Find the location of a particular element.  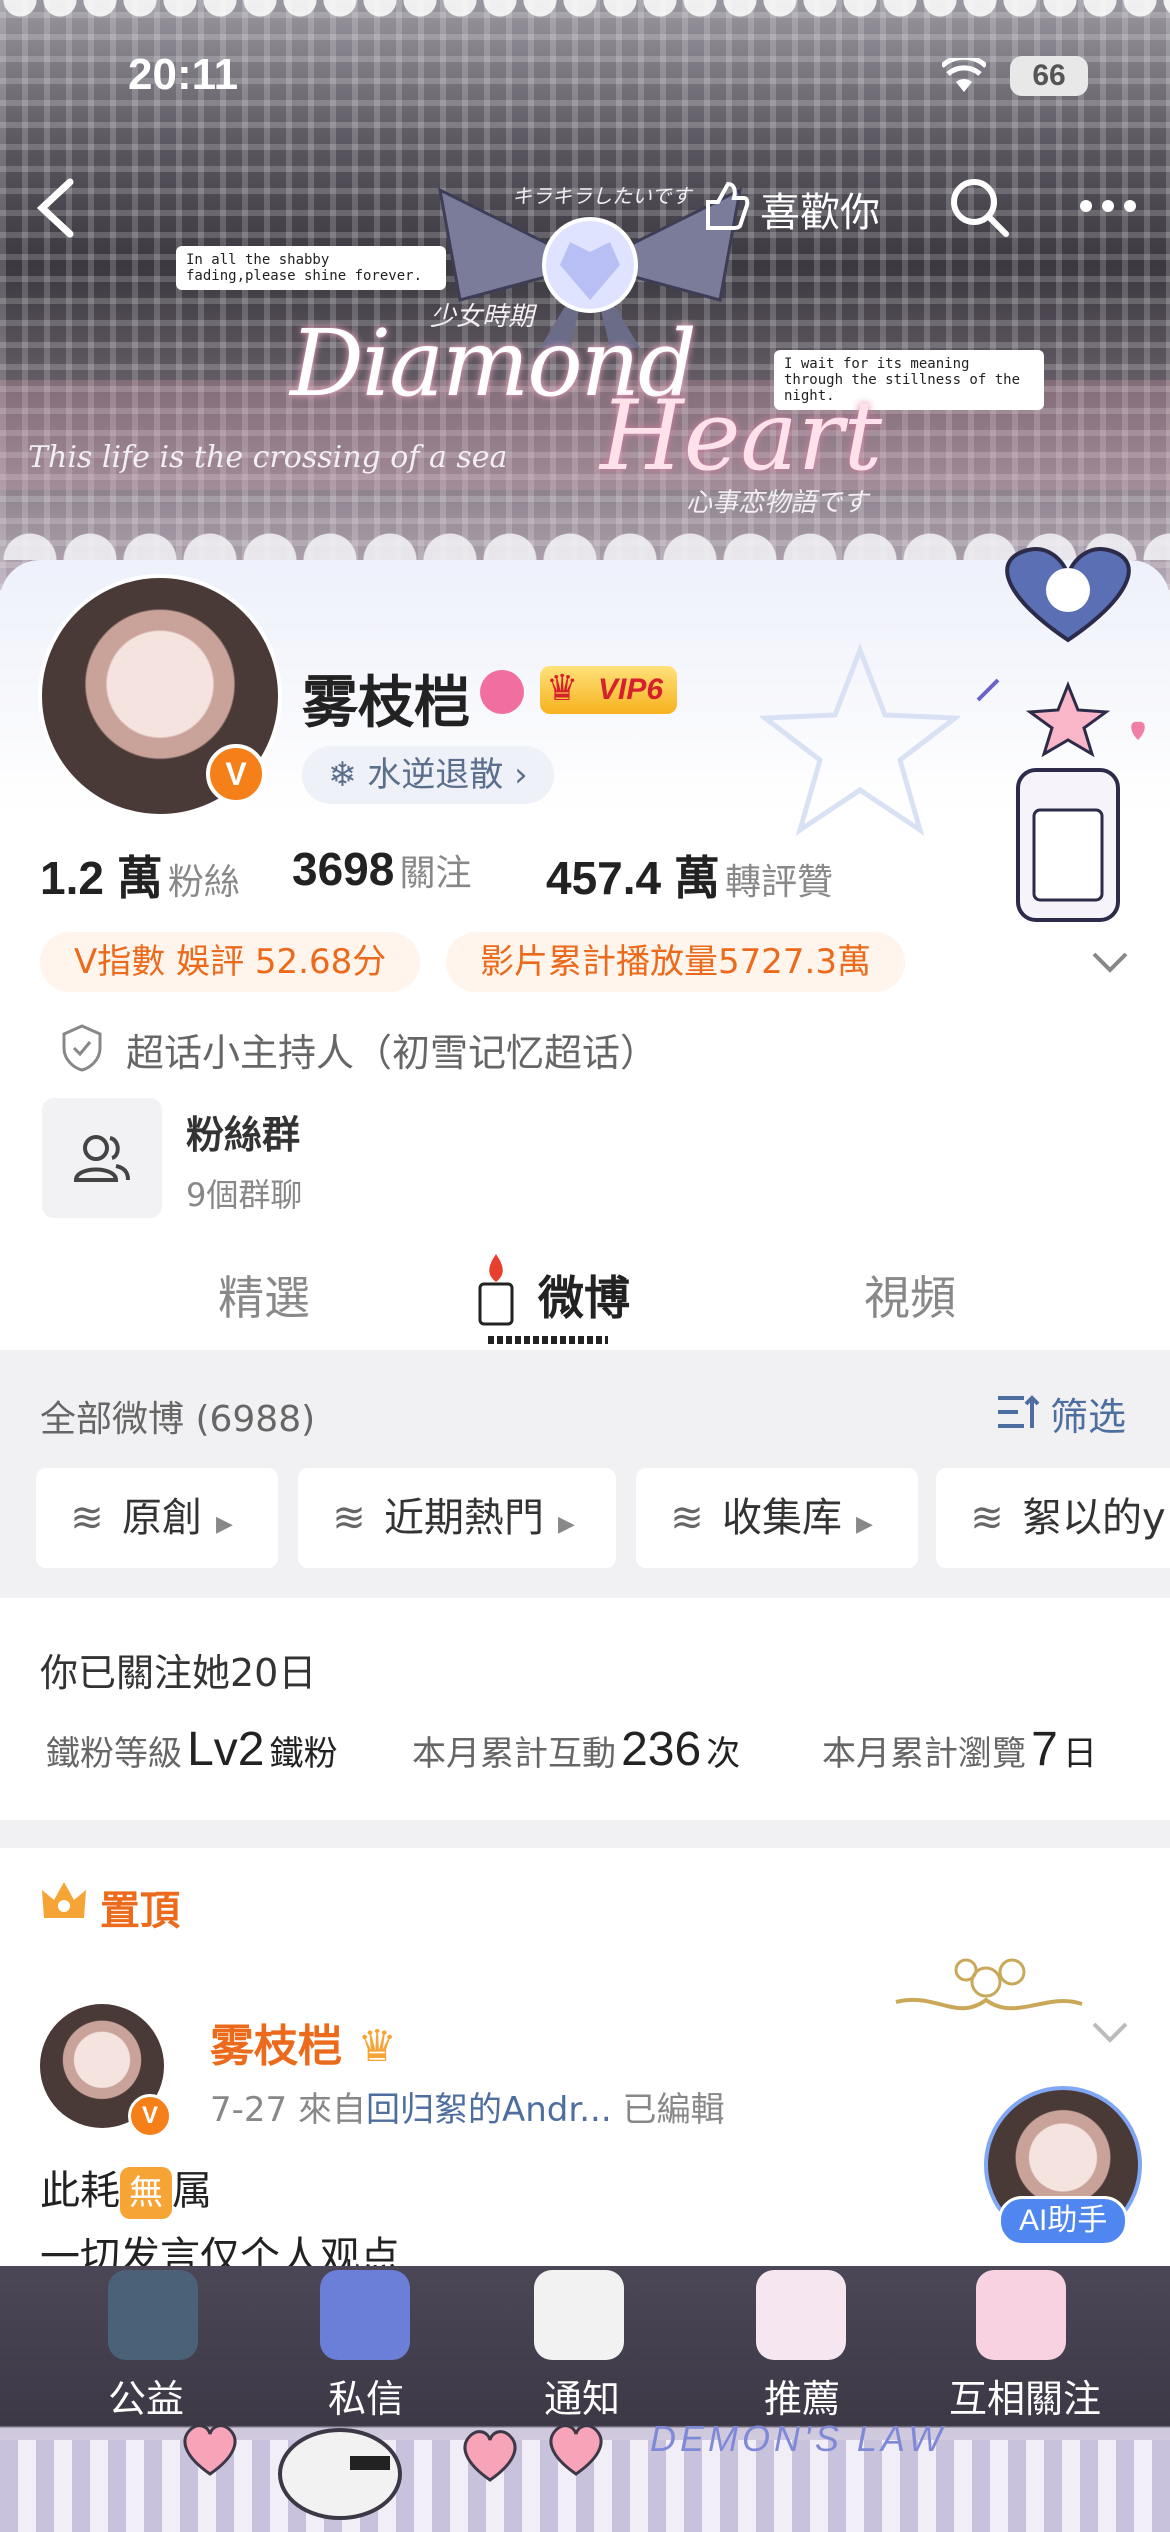

tab-videos: 視頻 is located at coordinates (910, 1295).